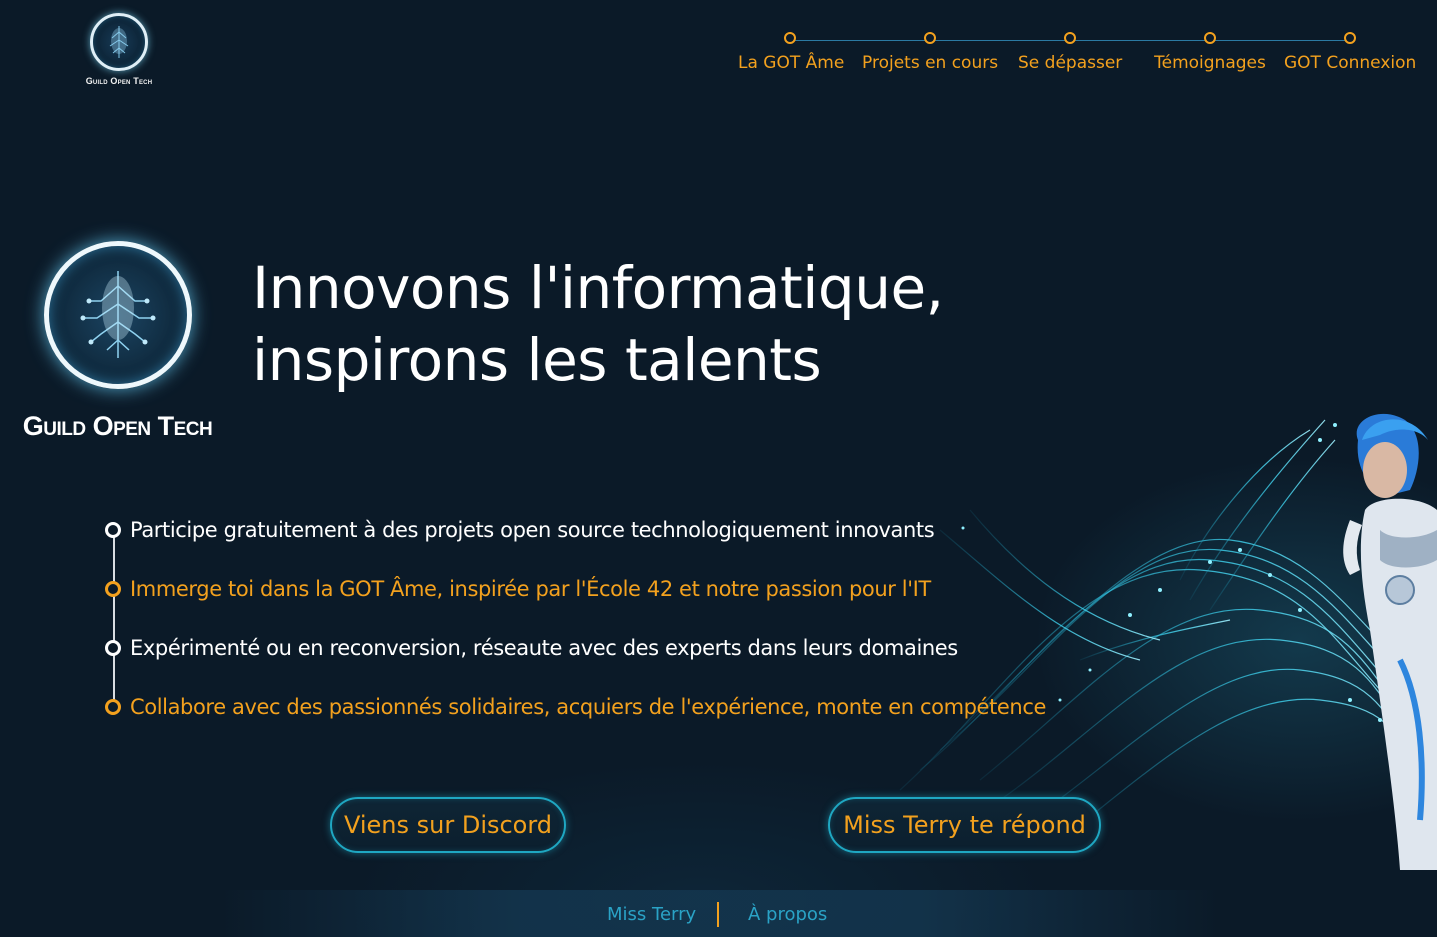  I want to click on hero-brand-name: Guild Open Tech, so click(117, 426).